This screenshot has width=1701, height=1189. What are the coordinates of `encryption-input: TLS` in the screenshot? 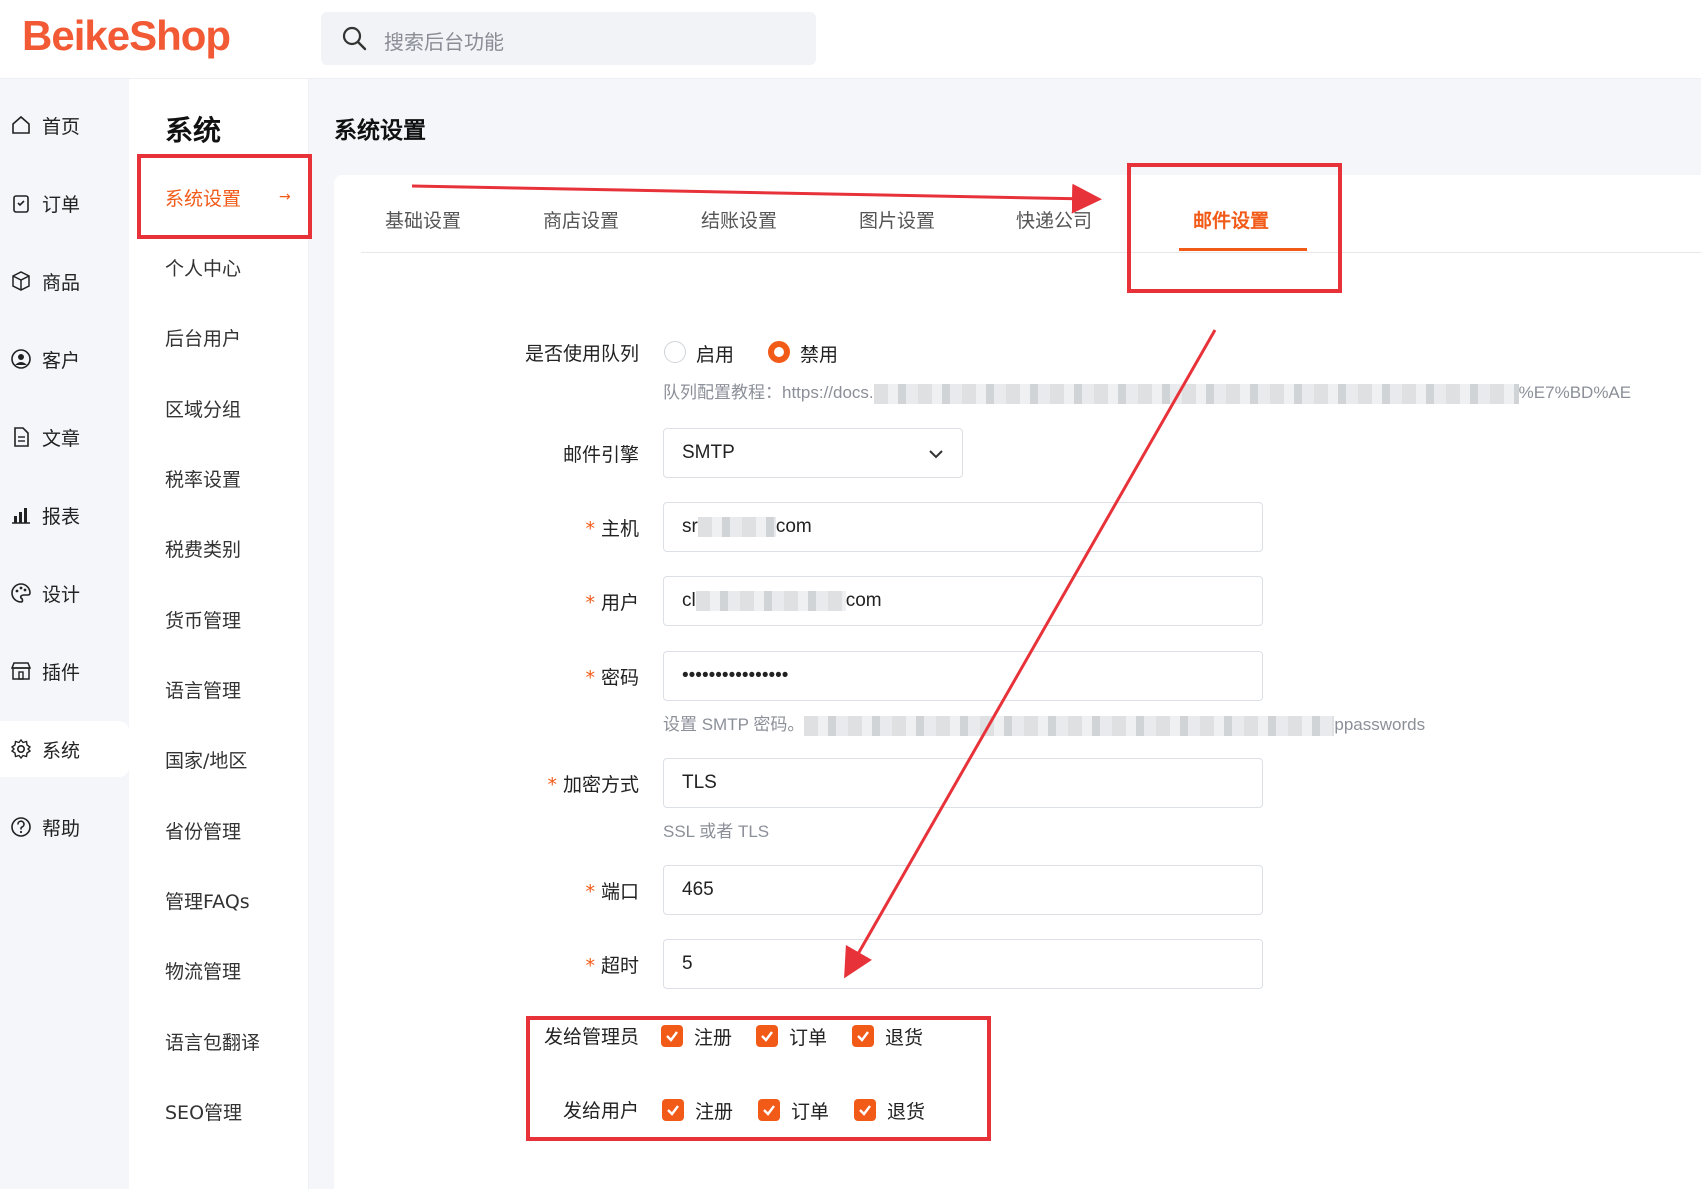 It's located at (963, 783).